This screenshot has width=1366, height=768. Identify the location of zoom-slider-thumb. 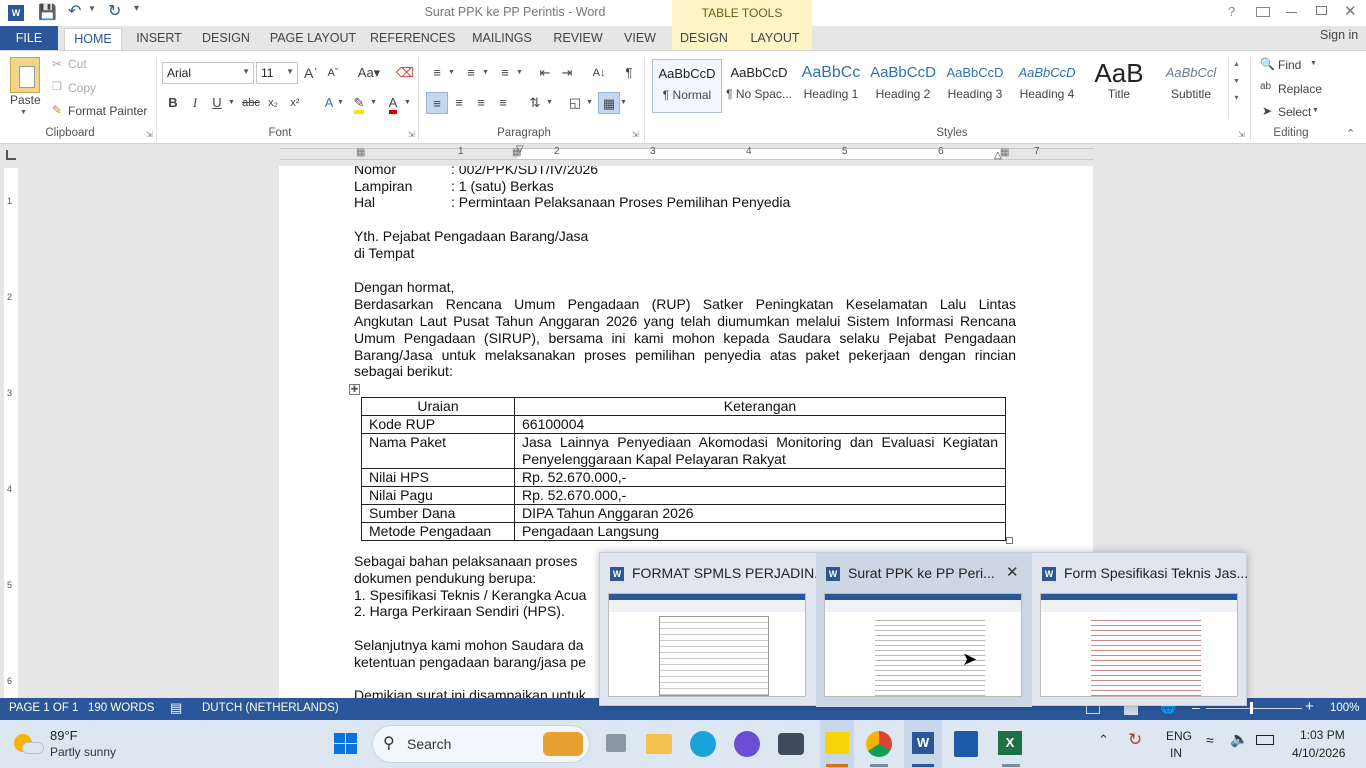
(1251, 708).